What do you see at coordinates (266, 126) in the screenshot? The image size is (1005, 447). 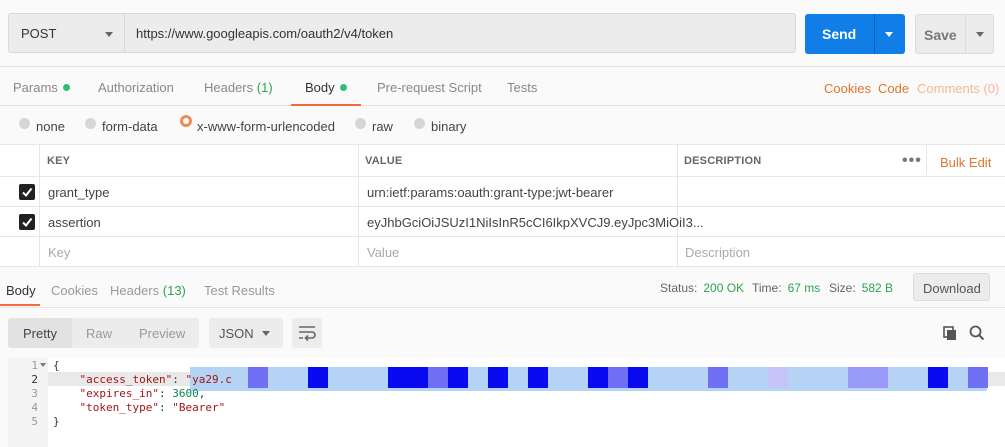 I see `radio-urlencoded-label: x-www-form-urlencoded` at bounding box center [266, 126].